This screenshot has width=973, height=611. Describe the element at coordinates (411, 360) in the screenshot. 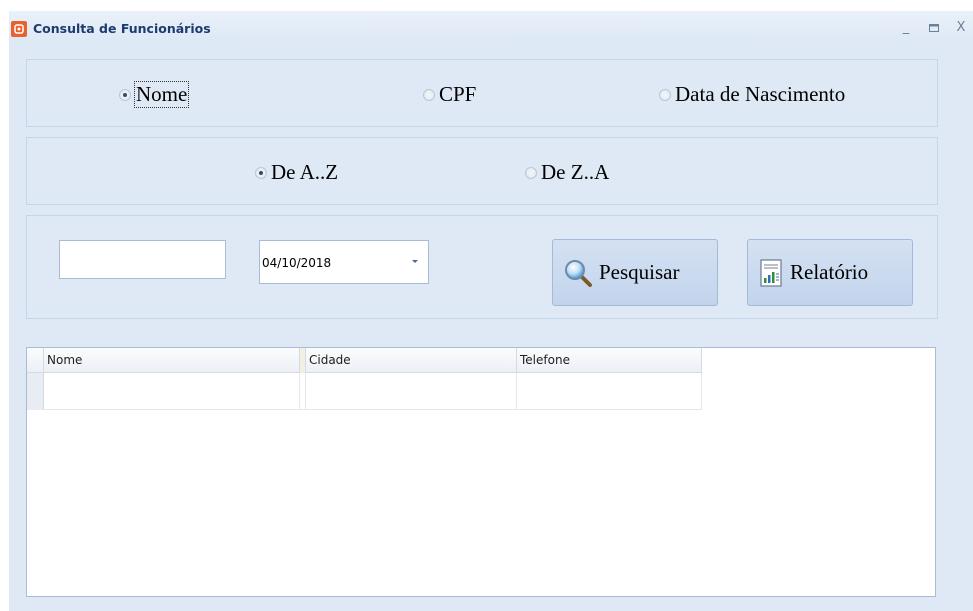

I see `column-header-cidade: Cidade` at that location.